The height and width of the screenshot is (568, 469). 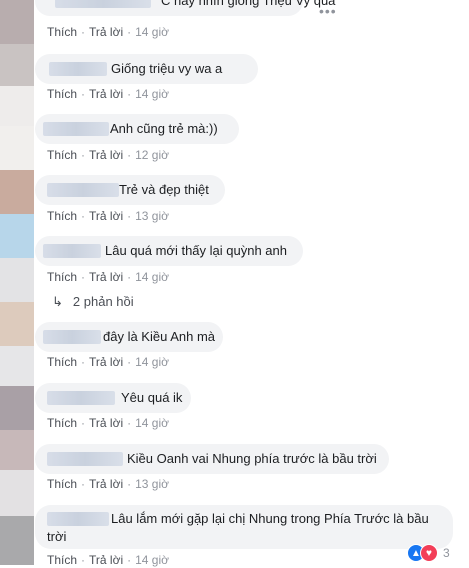 I want to click on comment-bubble: Lâu quá mới thấy lại quỳnh anh, so click(x=169, y=251).